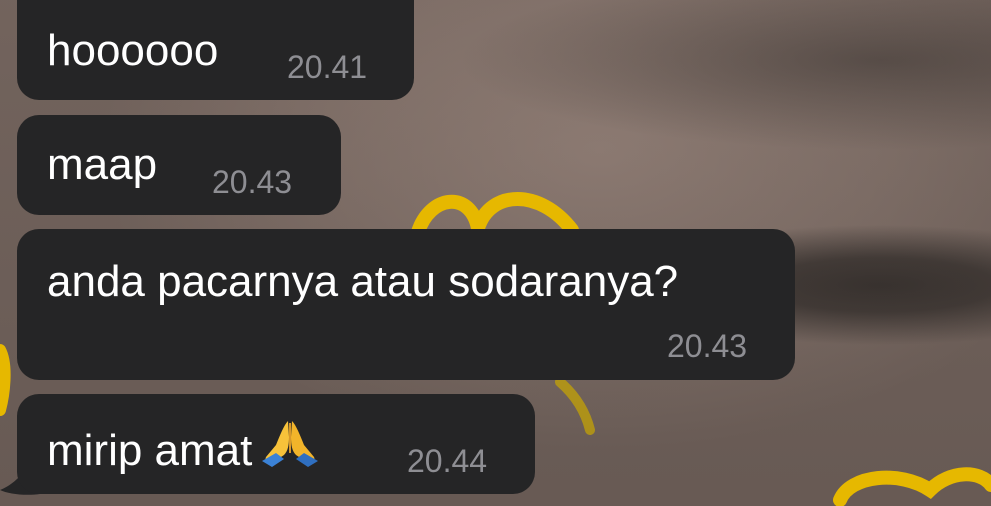 The height and width of the screenshot is (506, 991). What do you see at coordinates (447, 461) in the screenshot?
I see `message-timestamp: 20.44` at bounding box center [447, 461].